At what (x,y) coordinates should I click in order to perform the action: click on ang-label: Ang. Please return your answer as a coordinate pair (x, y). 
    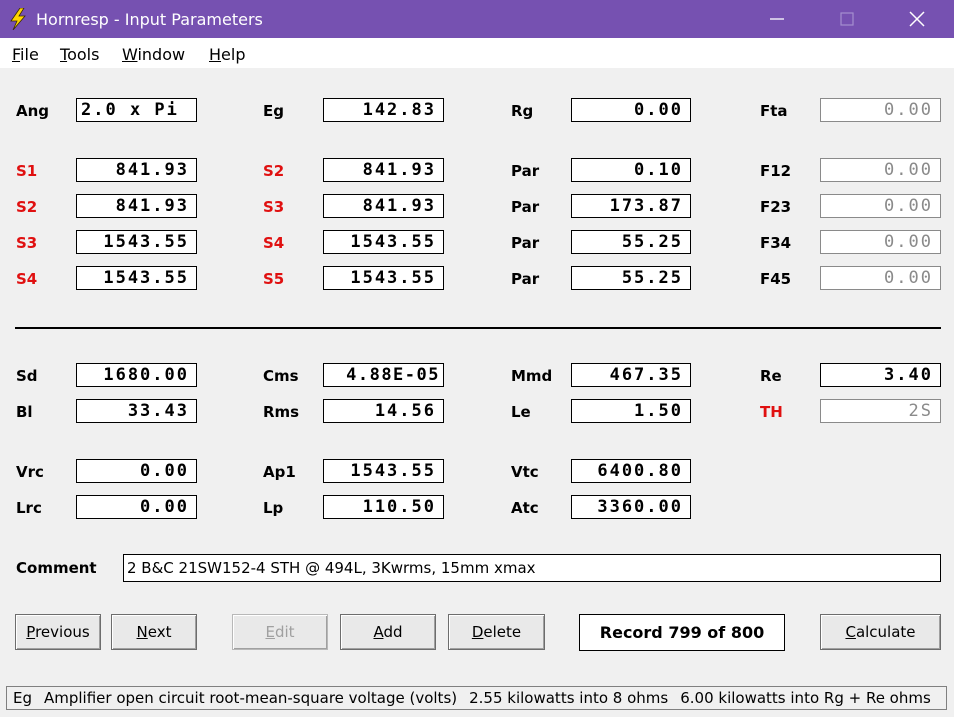
    Looking at the image, I should click on (33, 111).